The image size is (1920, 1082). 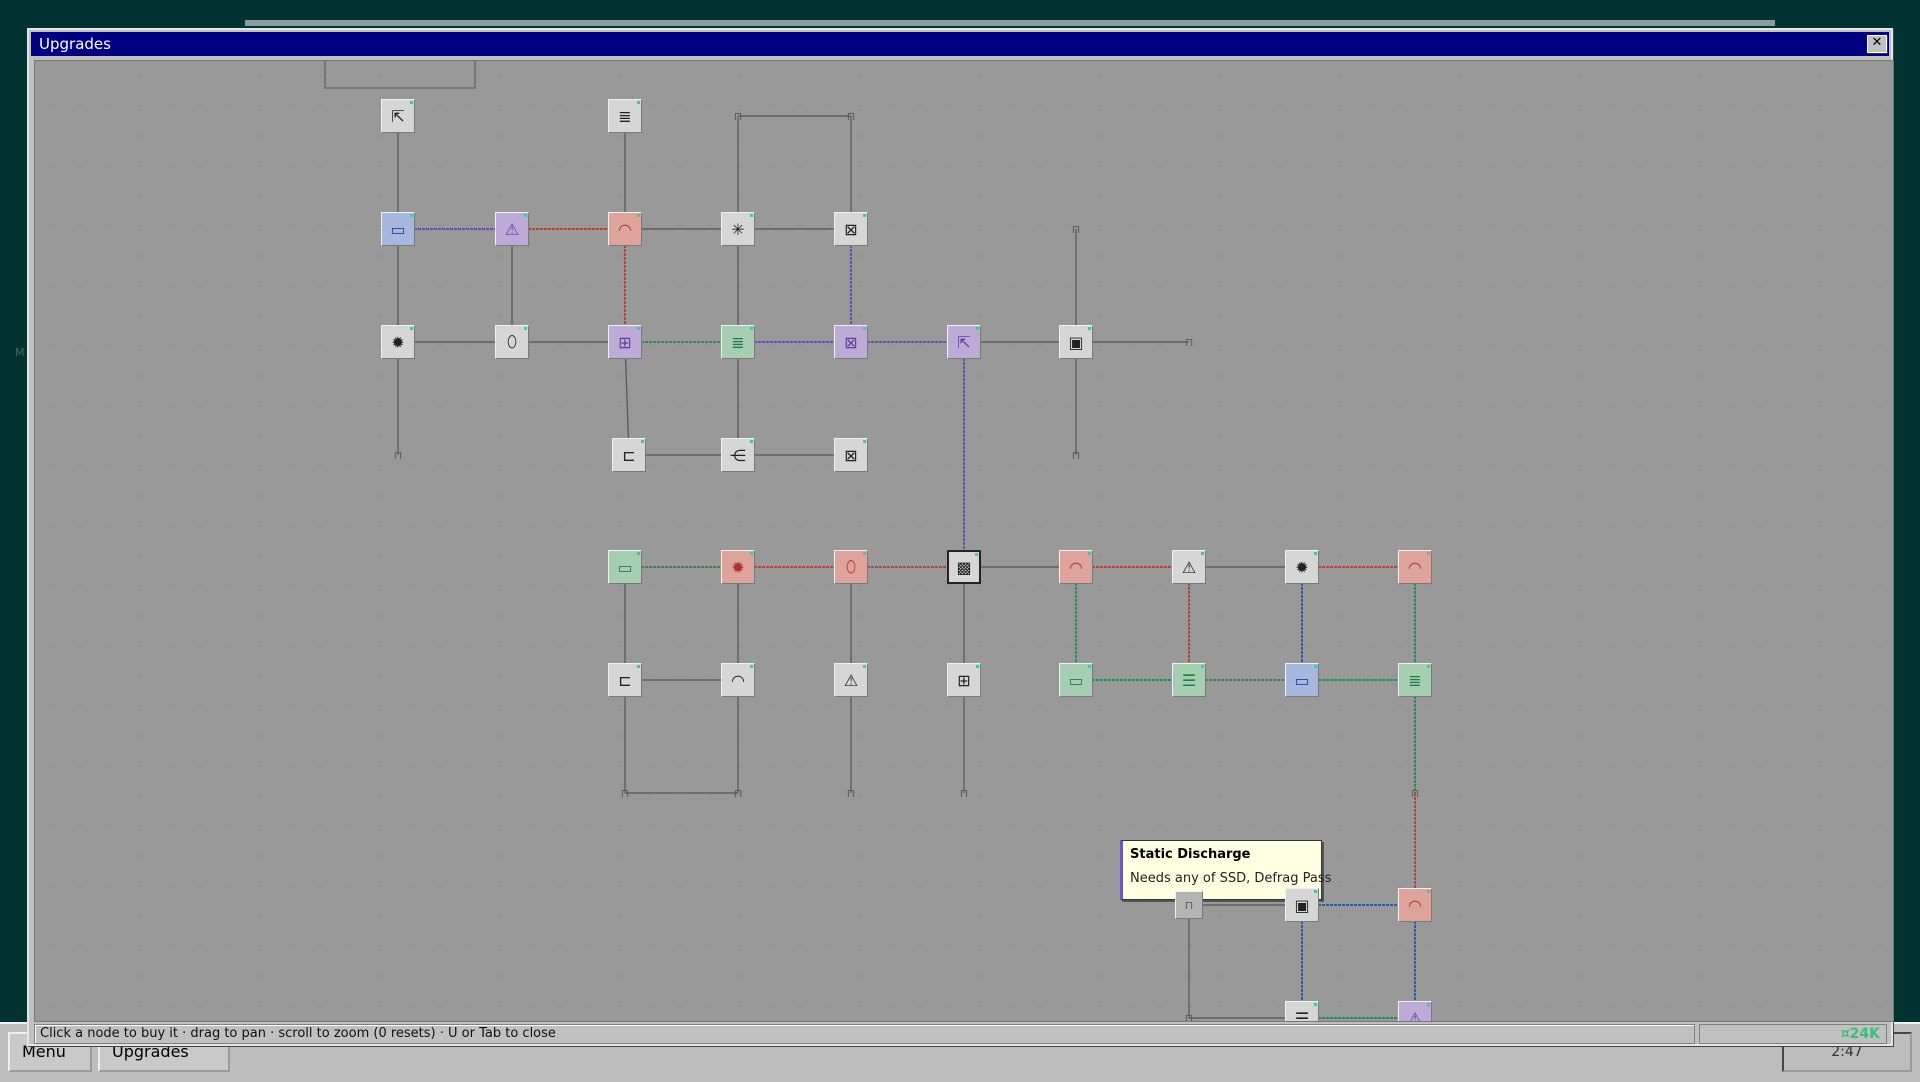 I want to click on upgrade-node: ⋲, so click(x=738, y=455).